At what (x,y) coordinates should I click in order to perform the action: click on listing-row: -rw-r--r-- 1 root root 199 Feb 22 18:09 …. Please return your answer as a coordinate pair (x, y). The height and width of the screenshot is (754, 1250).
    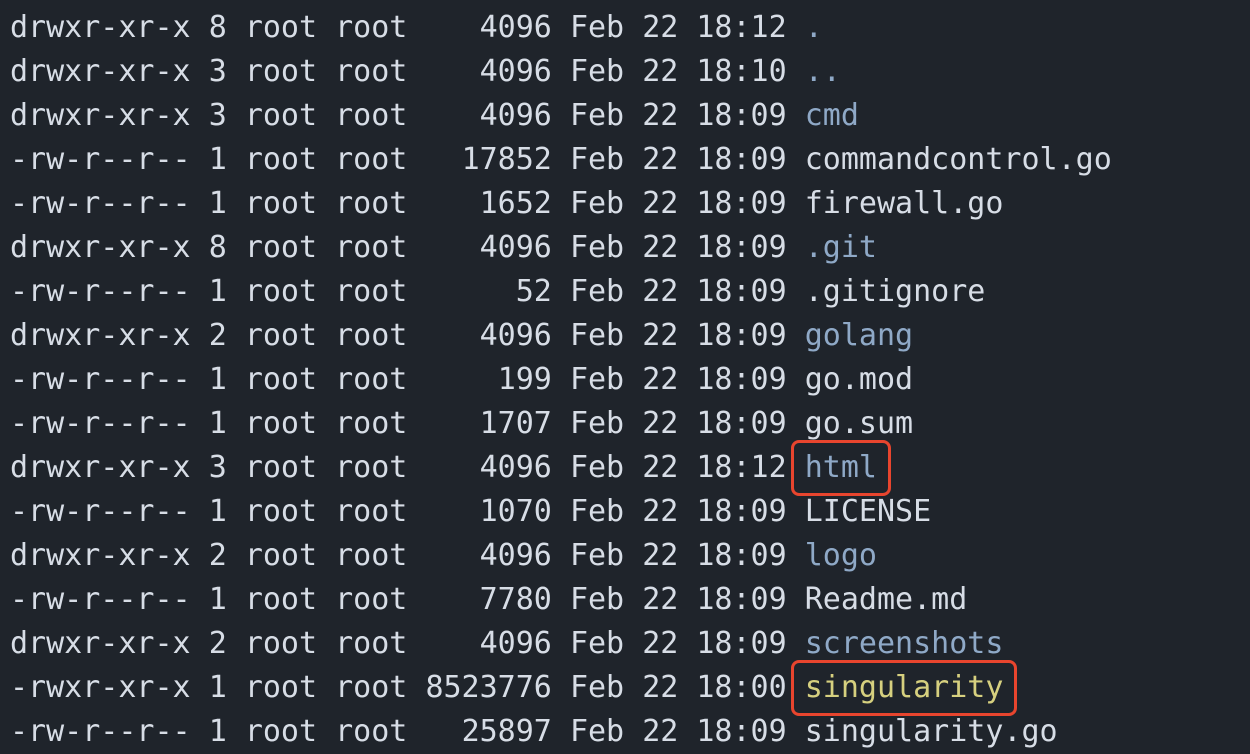
    Looking at the image, I should click on (630, 380).